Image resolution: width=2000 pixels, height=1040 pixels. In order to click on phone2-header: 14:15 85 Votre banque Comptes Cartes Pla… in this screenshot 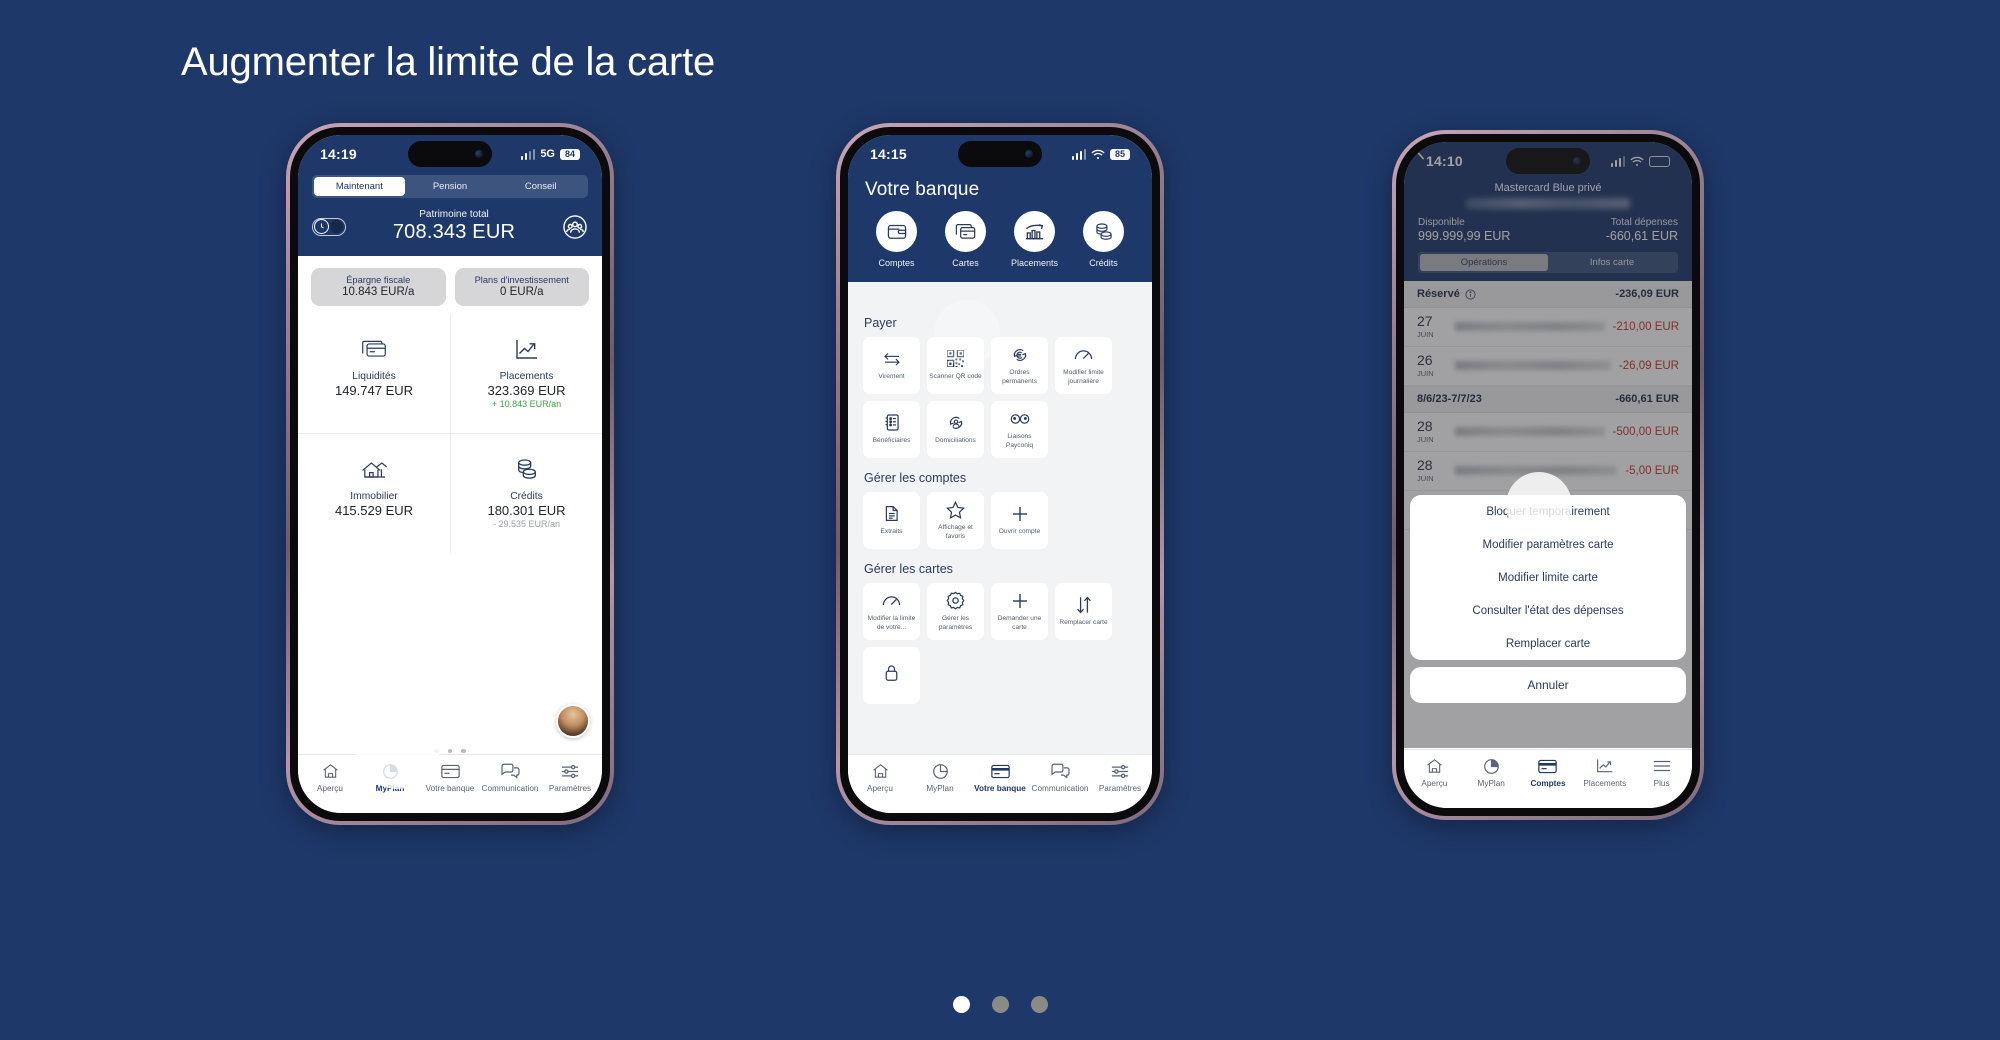, I will do `click(1000, 208)`.